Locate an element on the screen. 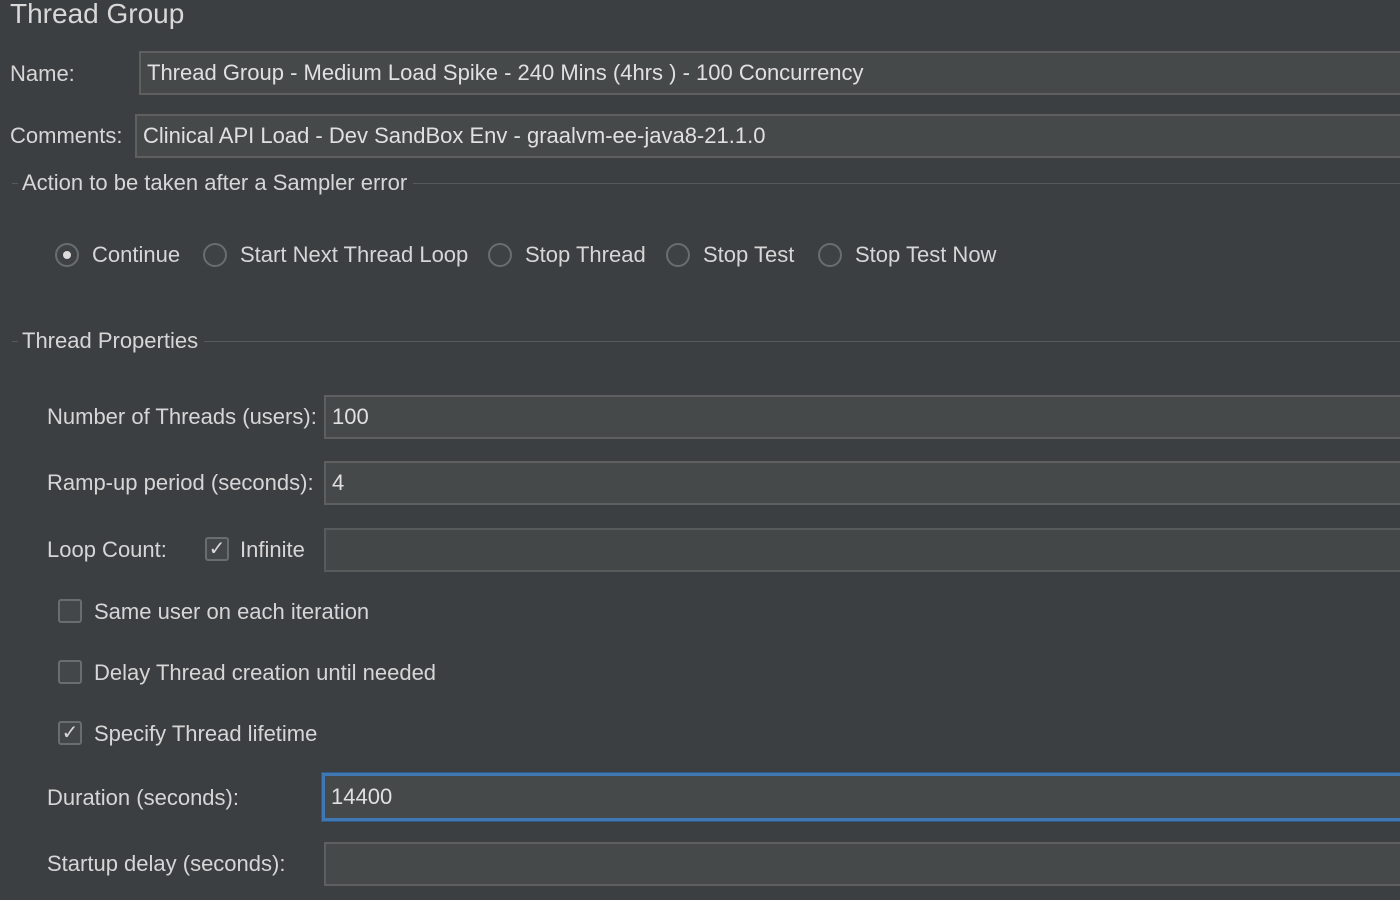 The width and height of the screenshot is (1400, 900). name-input is located at coordinates (769, 73).